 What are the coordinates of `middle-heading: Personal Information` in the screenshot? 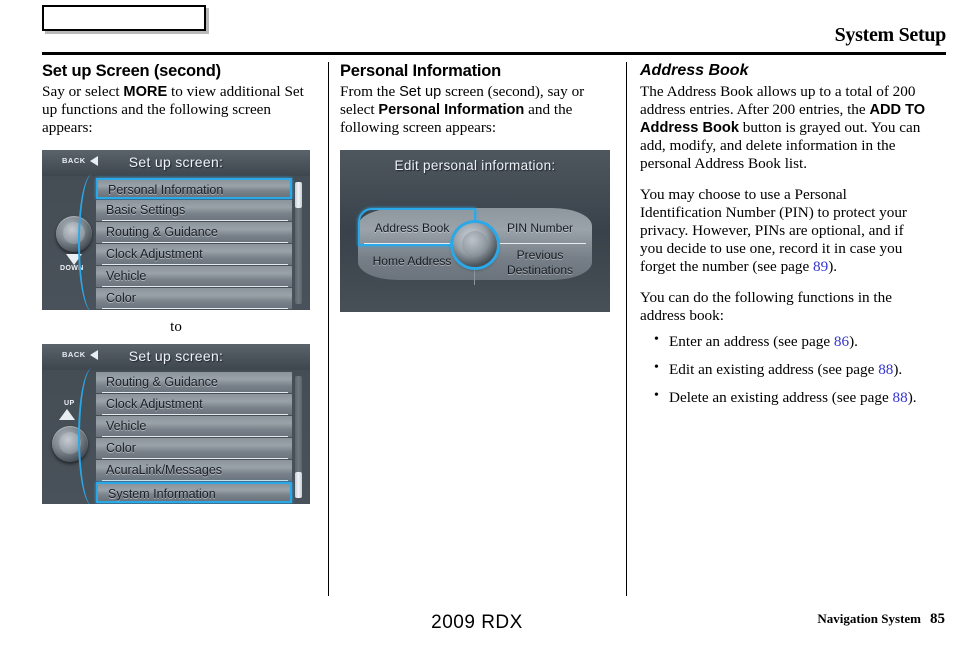 It's located at (421, 71).